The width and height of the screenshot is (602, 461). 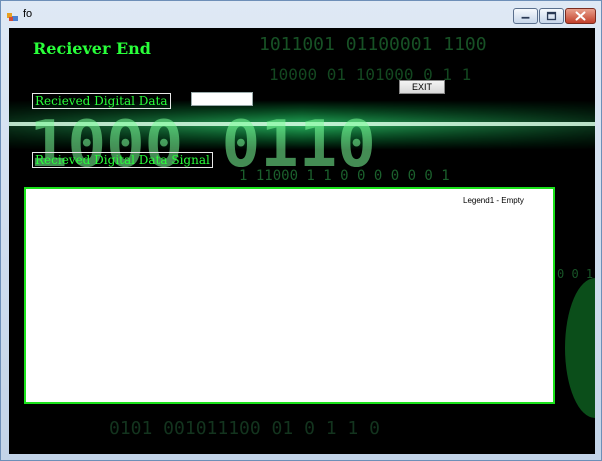 What do you see at coordinates (92, 48) in the screenshot?
I see `page-heading: Reciever End` at bounding box center [92, 48].